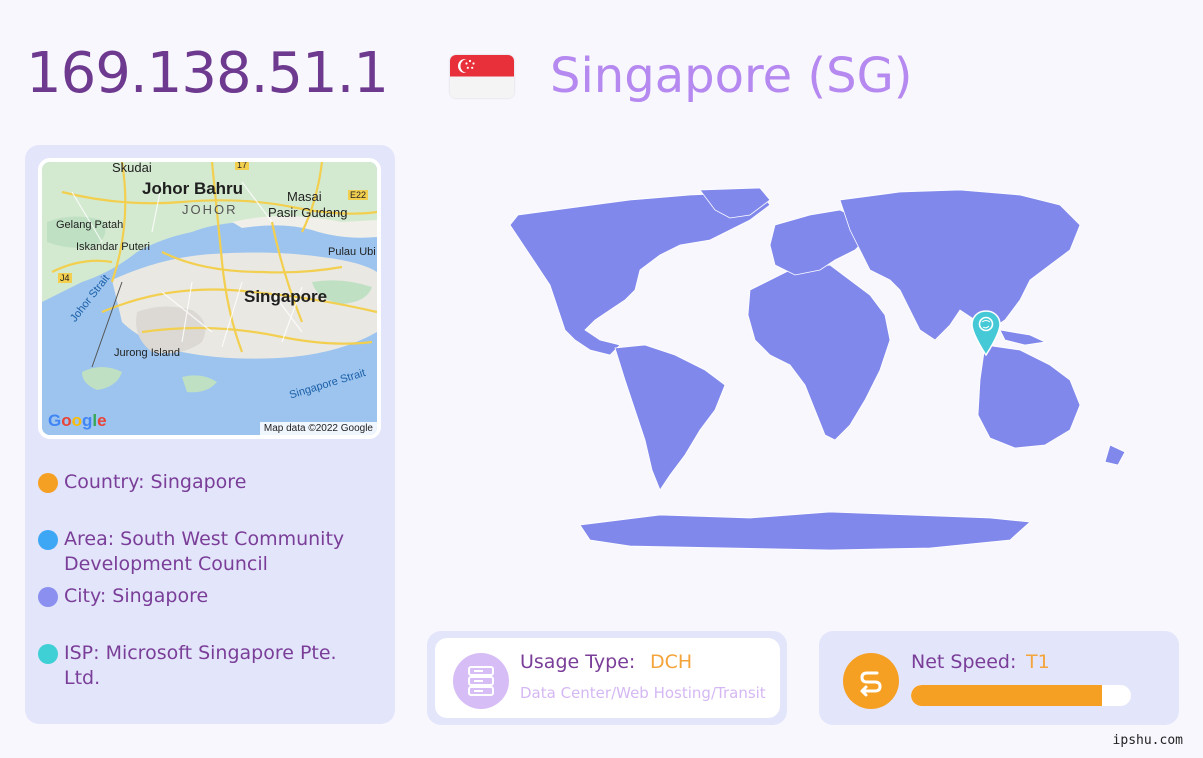 The image size is (1203, 758). What do you see at coordinates (113, 247) in the screenshot?
I see `map-label-iskandar-puteri: Iskandar Puteri` at bounding box center [113, 247].